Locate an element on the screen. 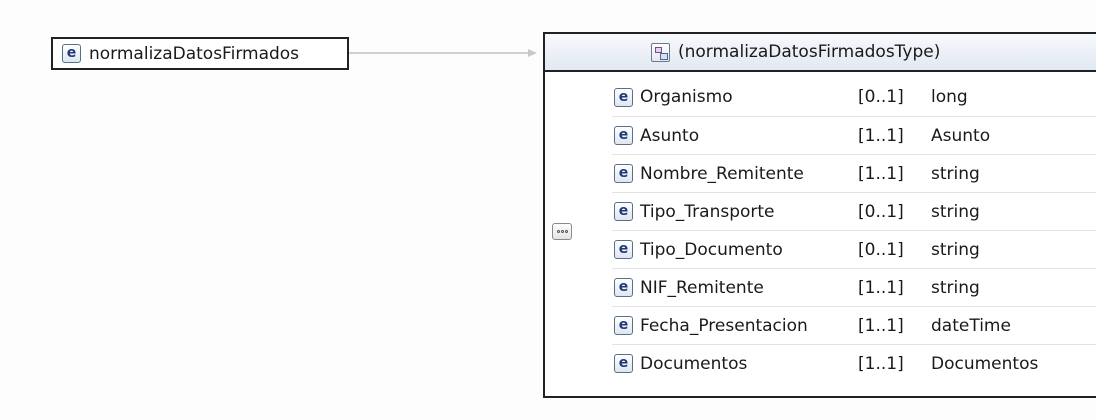  element-row-tipo-transporte: e Tipo_Transporte [0..1] string is located at coordinates (854, 211).